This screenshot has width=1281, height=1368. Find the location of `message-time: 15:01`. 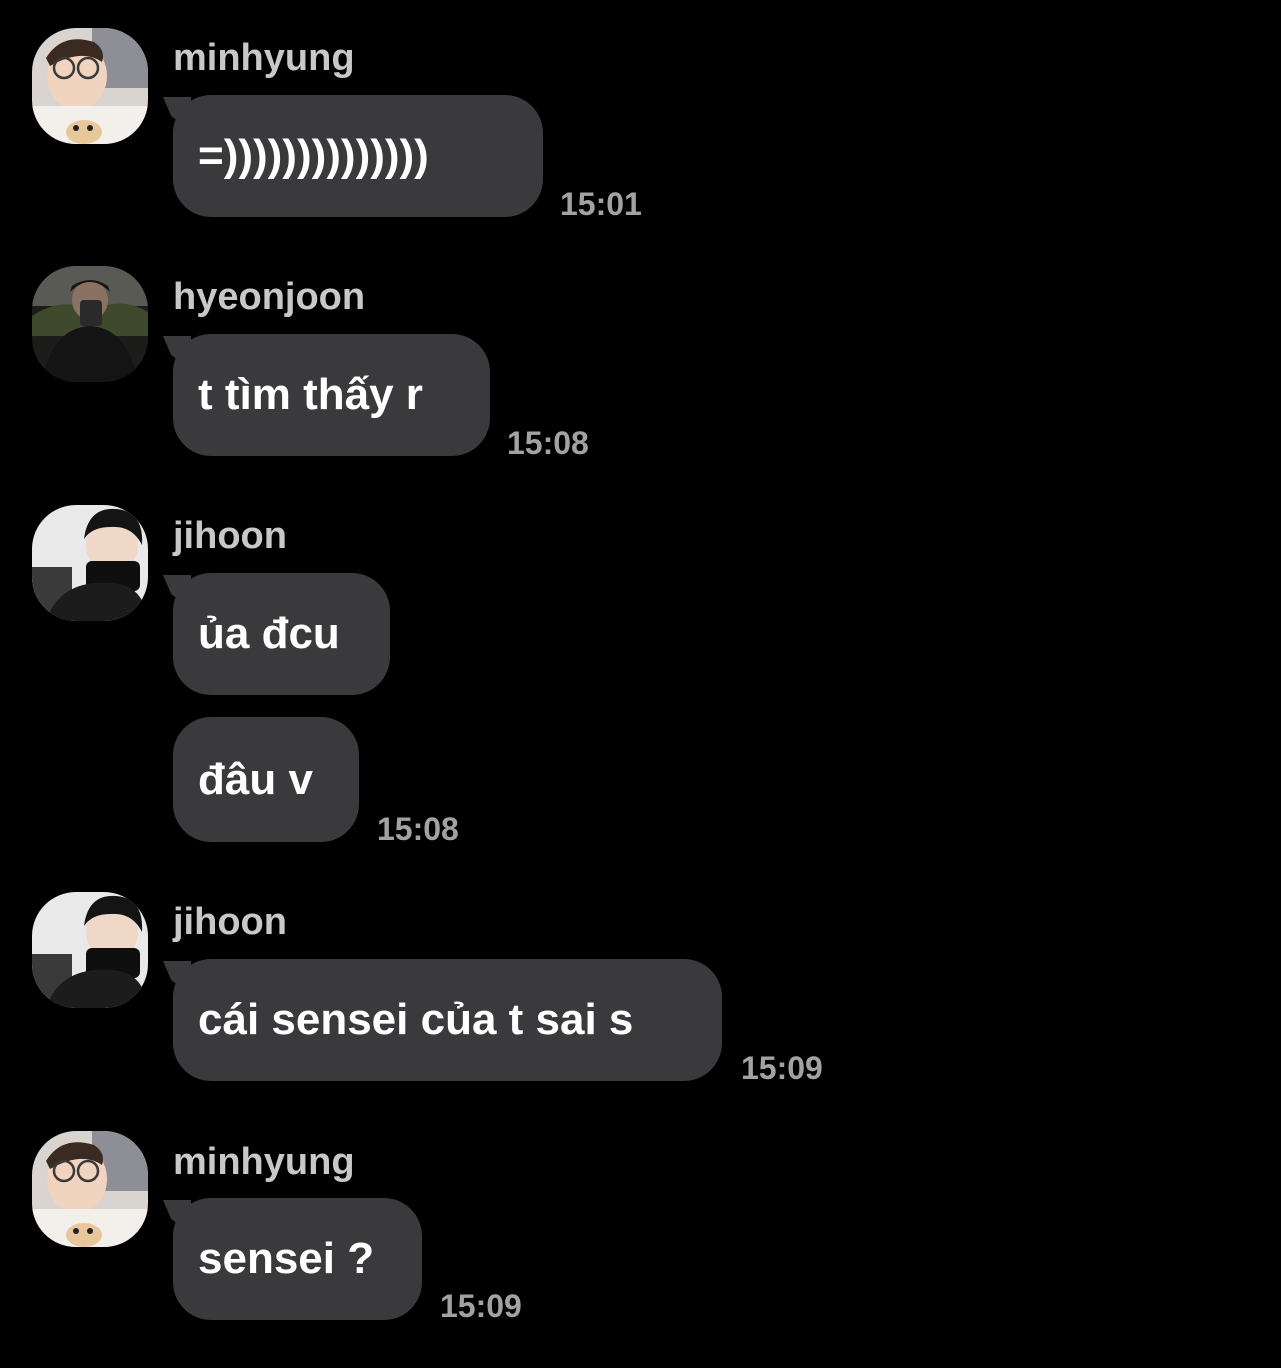

message-time: 15:01 is located at coordinates (601, 204).